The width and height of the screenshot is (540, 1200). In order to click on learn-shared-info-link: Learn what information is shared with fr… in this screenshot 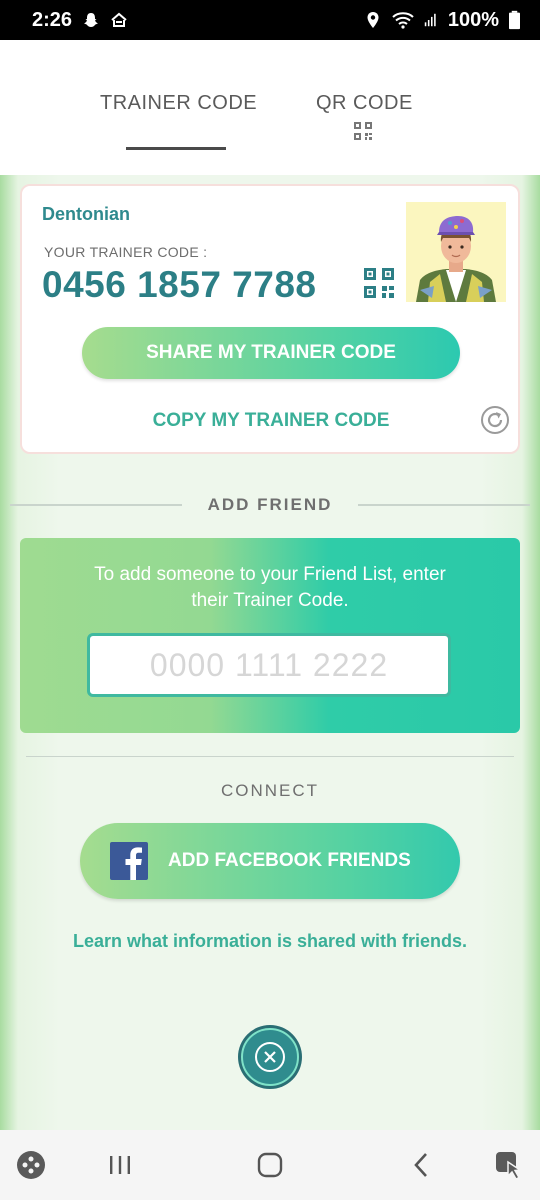, I will do `click(270, 941)`.